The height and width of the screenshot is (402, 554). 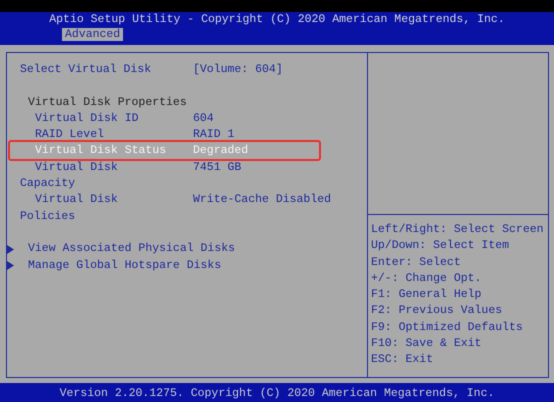 I want to click on setting-label: Virtual Disk Capacity, so click(x=69, y=176).